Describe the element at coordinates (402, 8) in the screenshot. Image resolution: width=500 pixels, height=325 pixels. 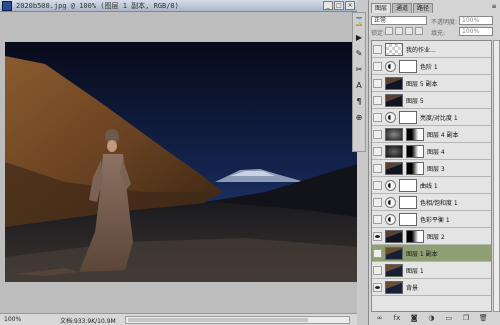
I see `tab-channels: 通道` at that location.